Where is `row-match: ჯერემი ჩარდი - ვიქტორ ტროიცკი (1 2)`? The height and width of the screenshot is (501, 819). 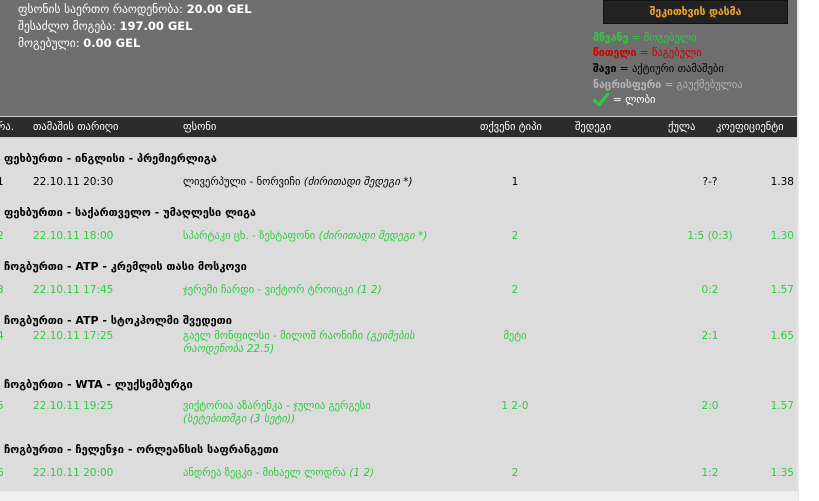 row-match: ჯერემი ჩარდი - ვიქტორ ტროიცკი (1 2) is located at coordinates (308, 290).